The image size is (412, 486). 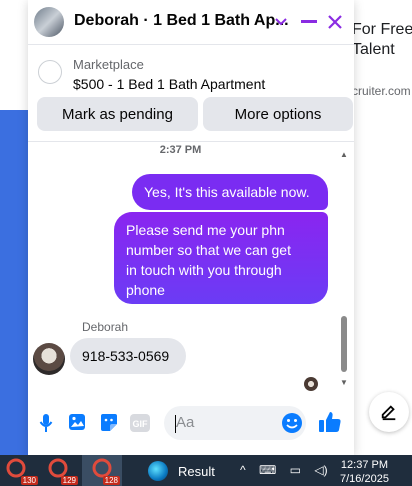 I want to click on volume-icon: ◁), so click(x=320, y=470).